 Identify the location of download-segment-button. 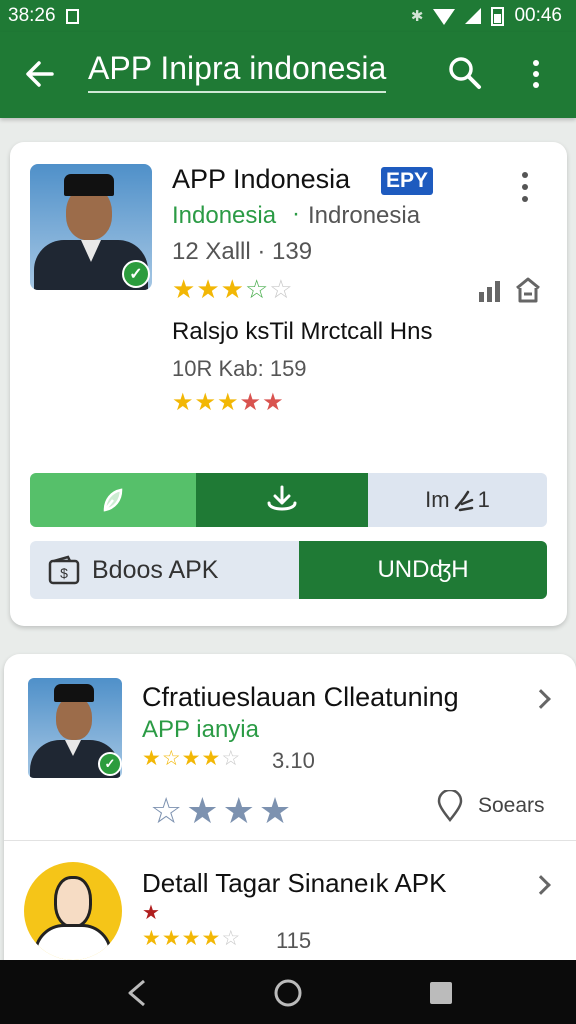
(282, 500).